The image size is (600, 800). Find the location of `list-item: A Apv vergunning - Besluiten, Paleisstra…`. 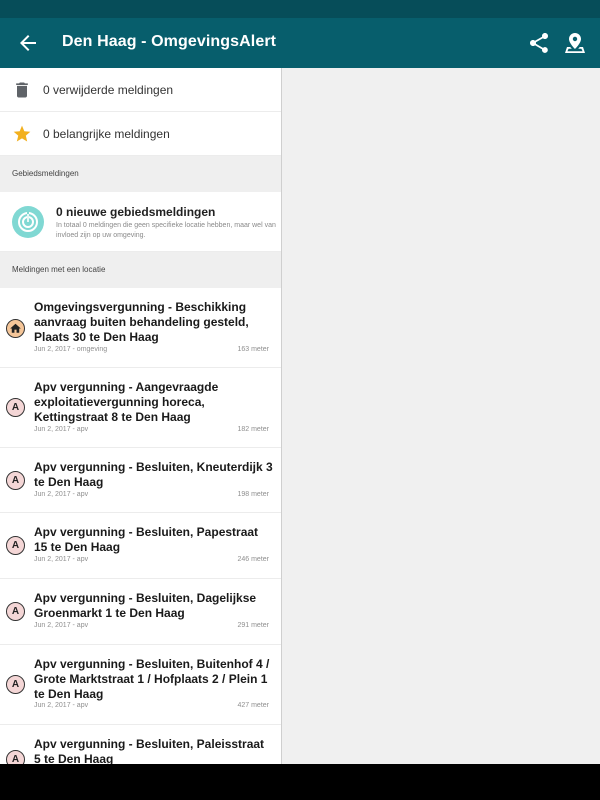

list-item: A Apv vergunning - Besluiten, Paleisstra… is located at coordinates (140, 744).